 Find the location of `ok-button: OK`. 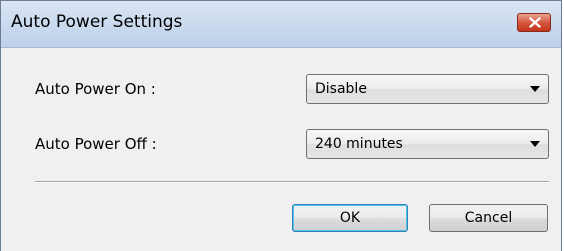

ok-button: OK is located at coordinates (350, 218).